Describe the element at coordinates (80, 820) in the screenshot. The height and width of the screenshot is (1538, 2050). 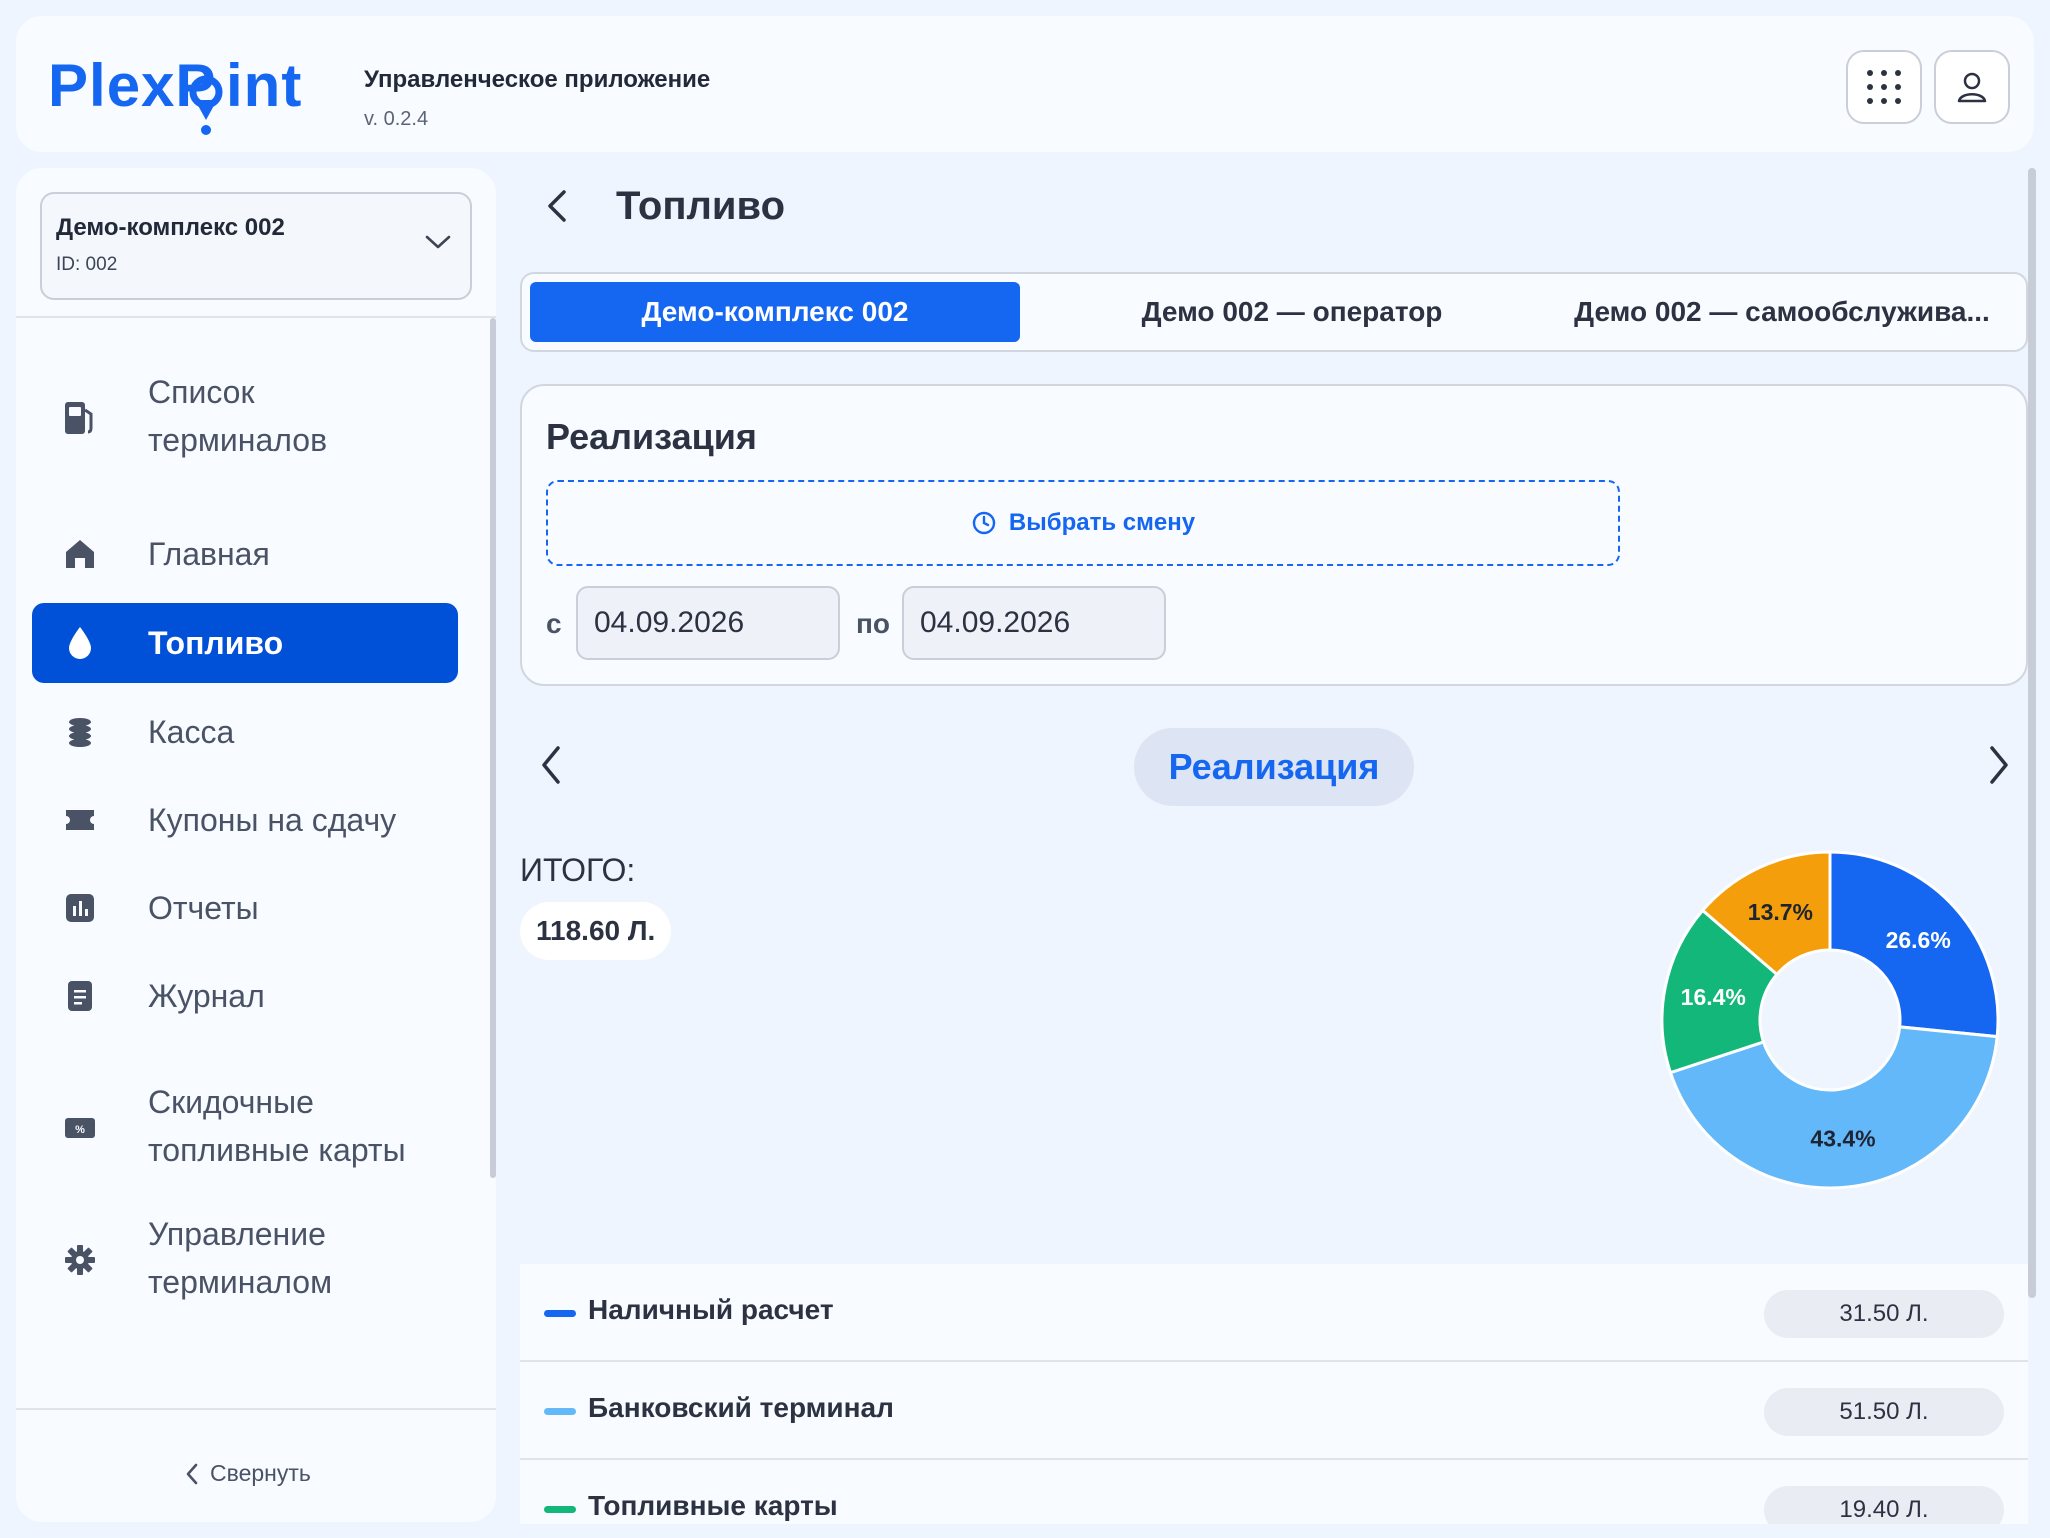
I see `ticket-icon` at that location.